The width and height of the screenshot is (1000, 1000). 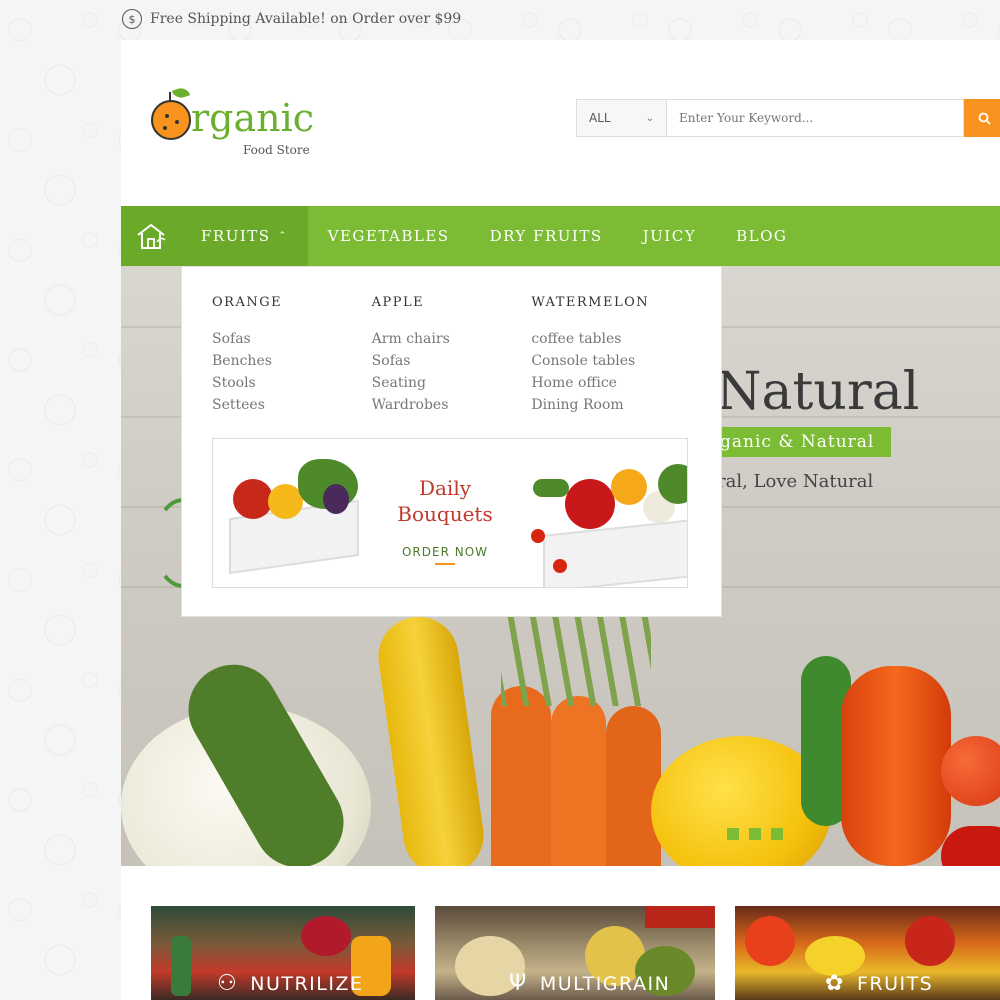 I want to click on nav-item-label: BLOG, so click(x=762, y=236).